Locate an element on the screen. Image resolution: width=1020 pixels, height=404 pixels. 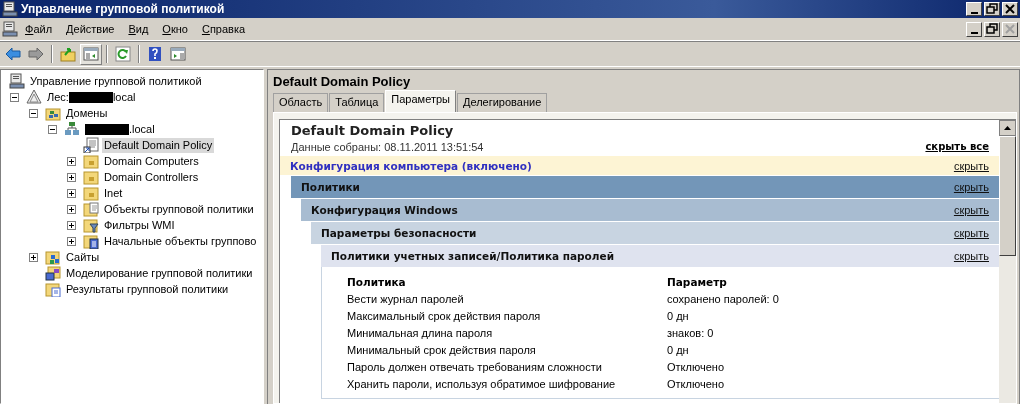
section-title: Параметры безопасности is located at coordinates (399, 233).